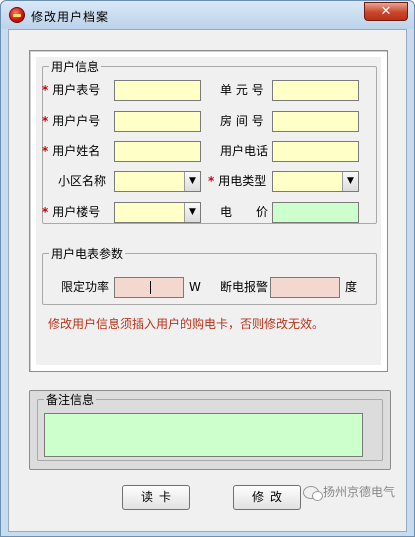  What do you see at coordinates (85, 287) in the screenshot?
I see `power-limit-label: 限定功率` at bounding box center [85, 287].